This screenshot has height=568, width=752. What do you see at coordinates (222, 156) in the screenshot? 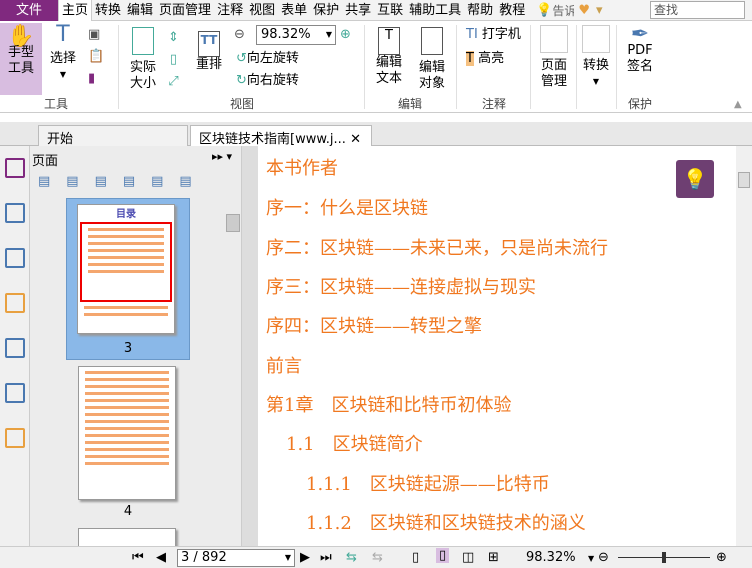
I see `panel-collapse-icon: ▸▸ ▾` at bounding box center [222, 156].